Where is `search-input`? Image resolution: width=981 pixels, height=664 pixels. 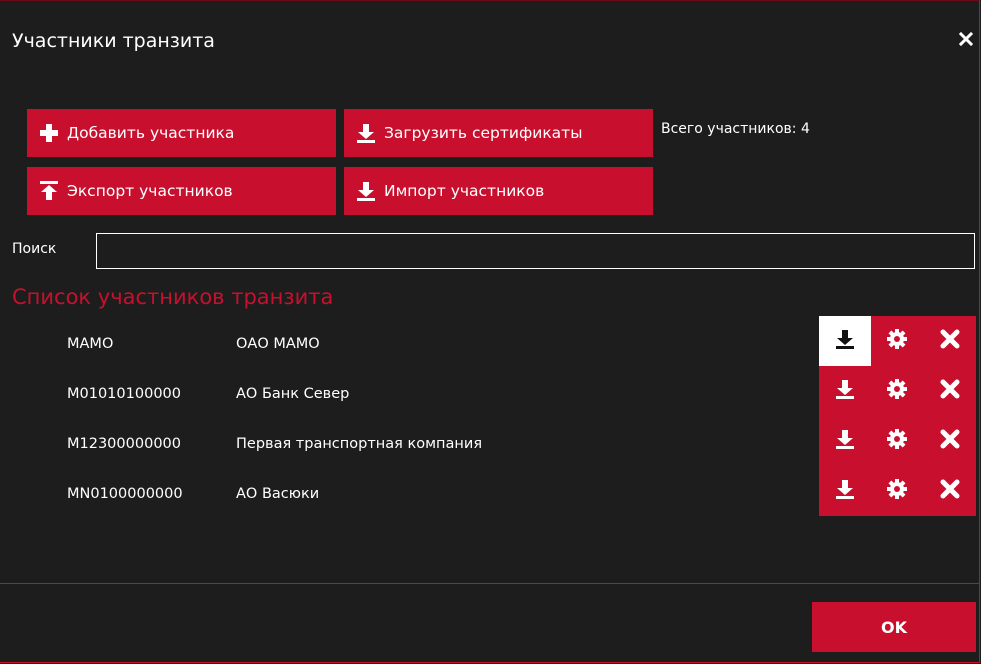 search-input is located at coordinates (535, 251).